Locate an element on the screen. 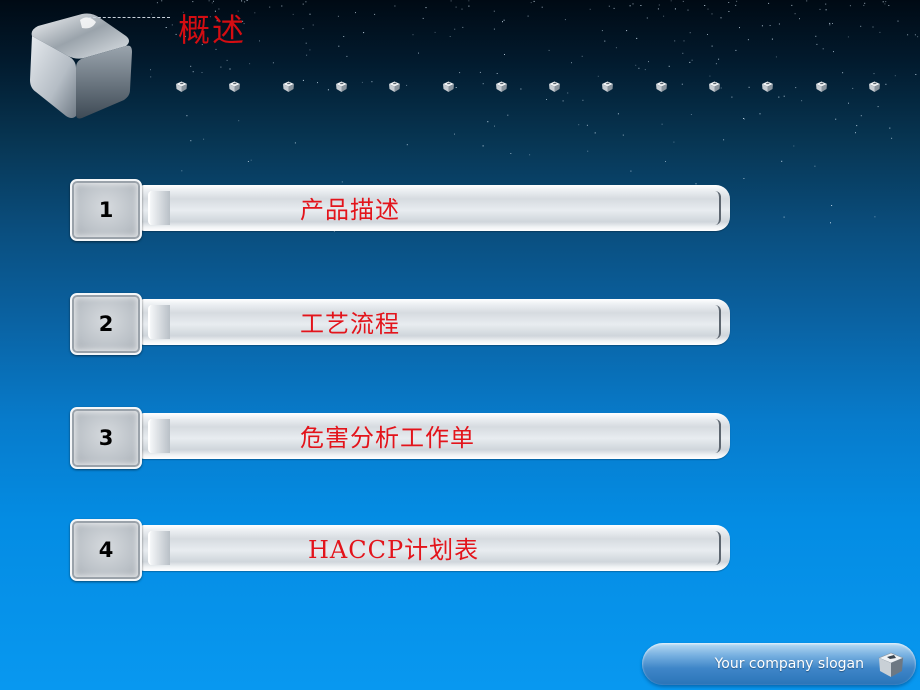 This screenshot has width=920, height=690. menu-item-number: 1 is located at coordinates (106, 210).